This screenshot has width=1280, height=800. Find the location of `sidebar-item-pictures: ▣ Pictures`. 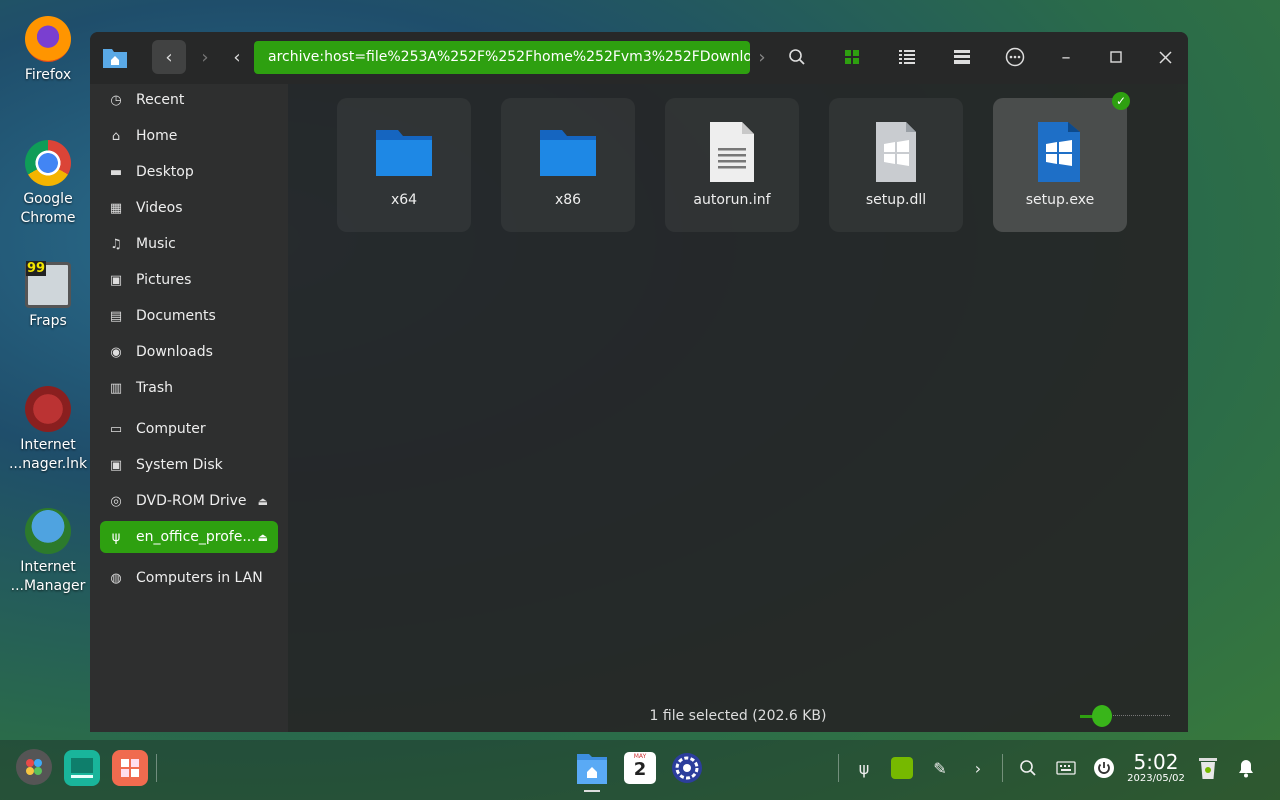

sidebar-item-pictures: ▣ Pictures is located at coordinates (189, 280).